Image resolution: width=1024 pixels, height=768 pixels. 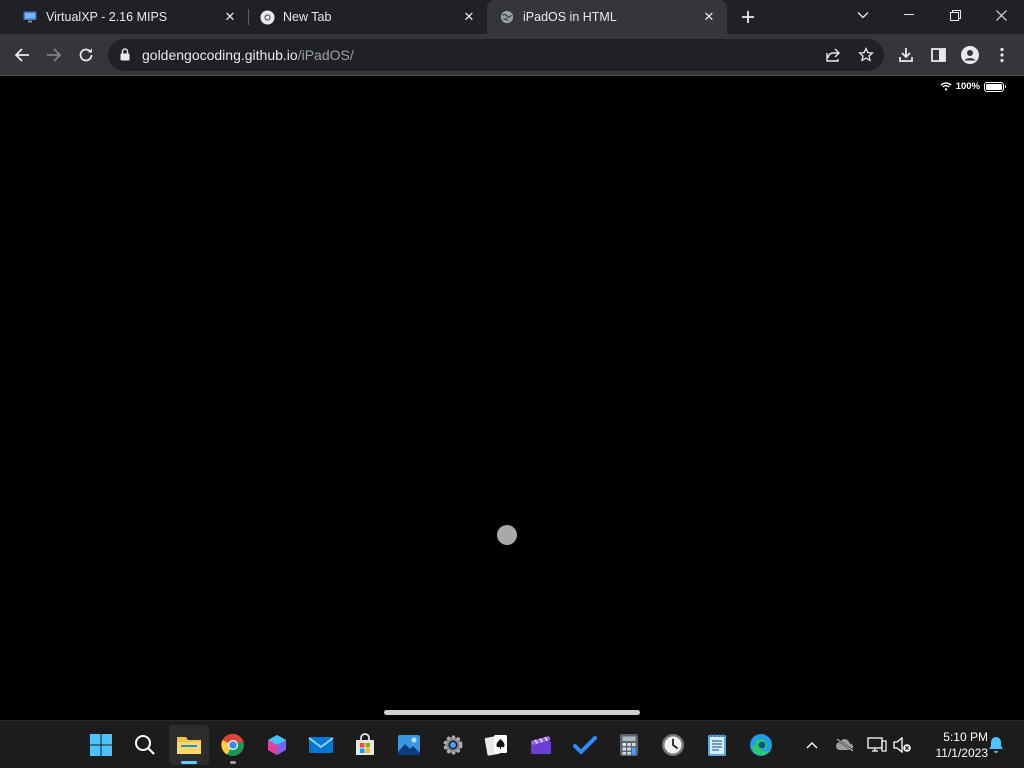 What do you see at coordinates (220, 55) in the screenshot?
I see `url-host: goldengocoding.github.io` at bounding box center [220, 55].